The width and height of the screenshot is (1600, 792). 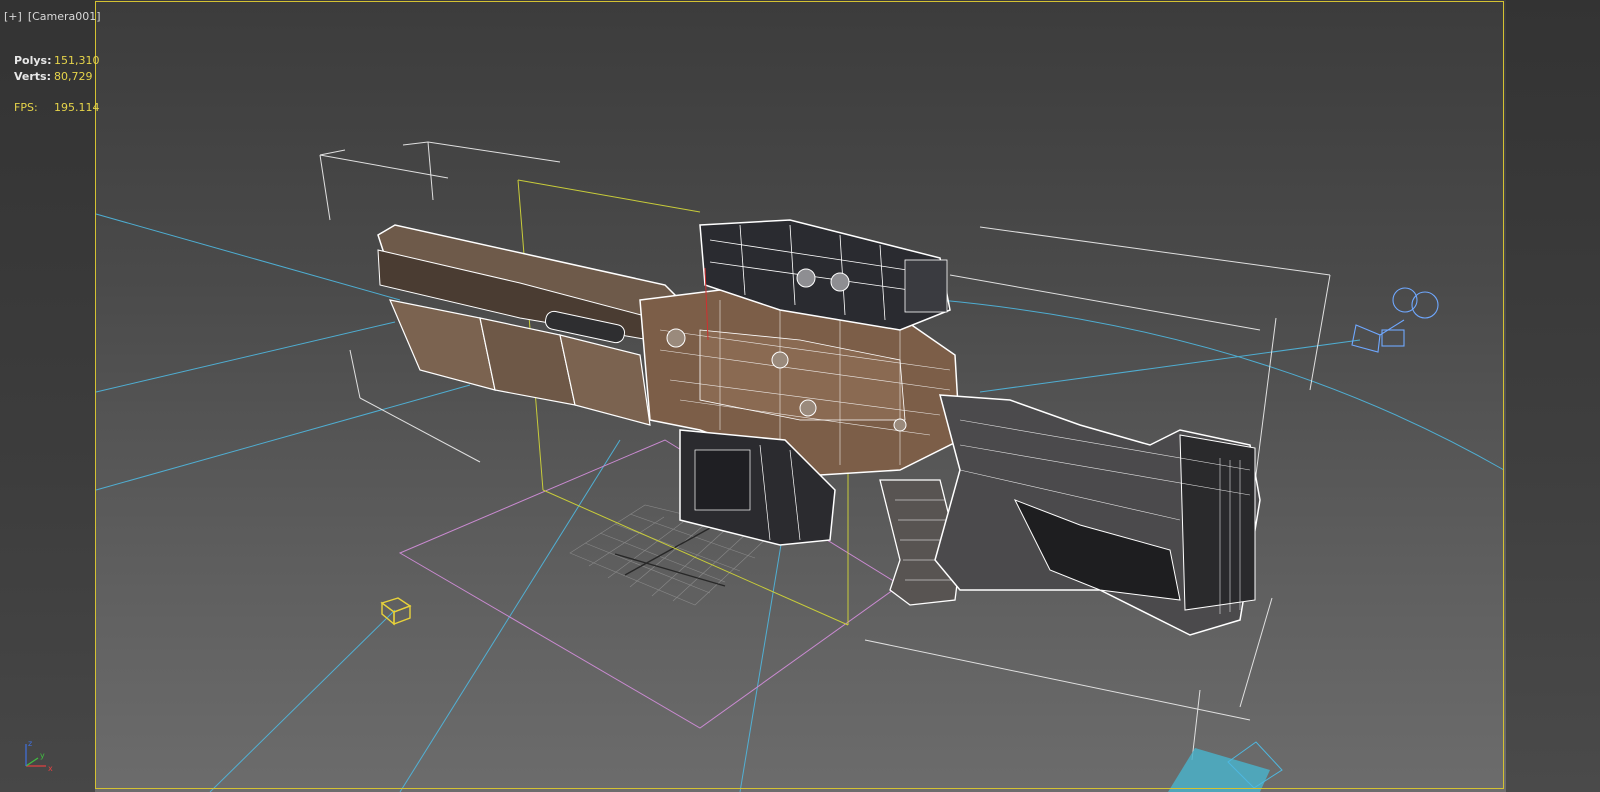 I want to click on viewport-label: [+] [Camera001], so click(x=55, y=16).